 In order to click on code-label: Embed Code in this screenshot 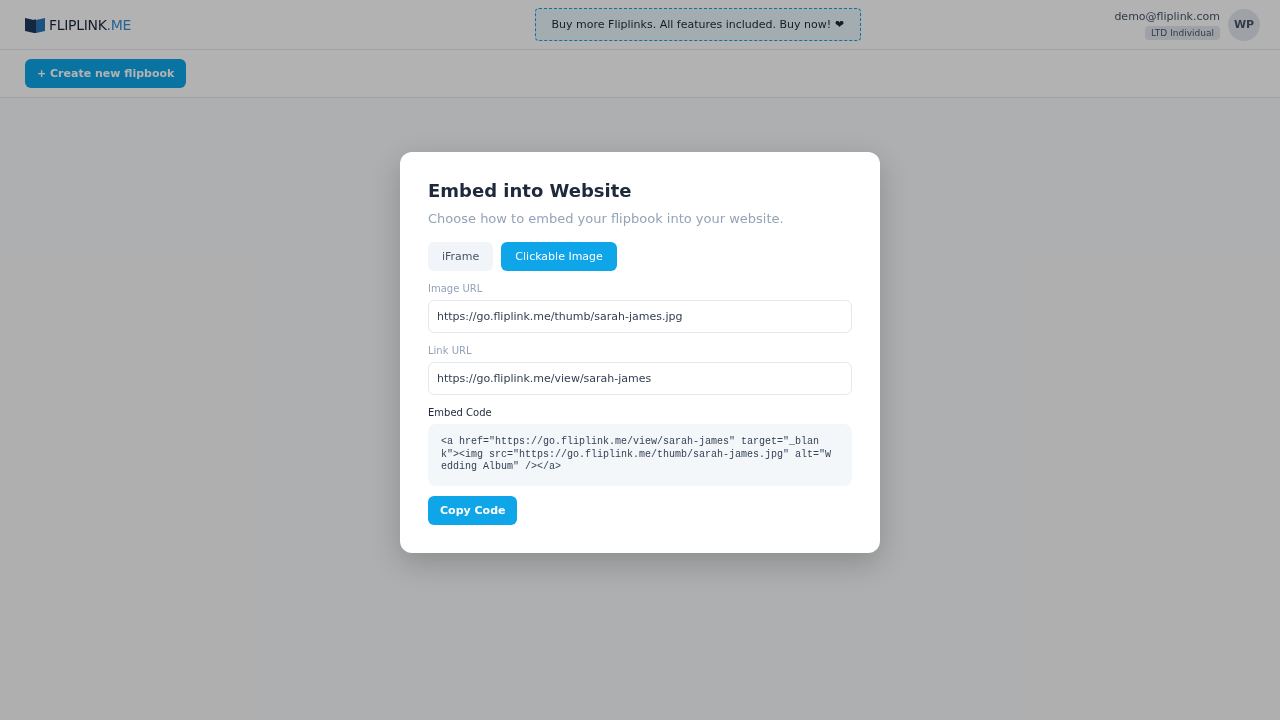, I will do `click(460, 412)`.